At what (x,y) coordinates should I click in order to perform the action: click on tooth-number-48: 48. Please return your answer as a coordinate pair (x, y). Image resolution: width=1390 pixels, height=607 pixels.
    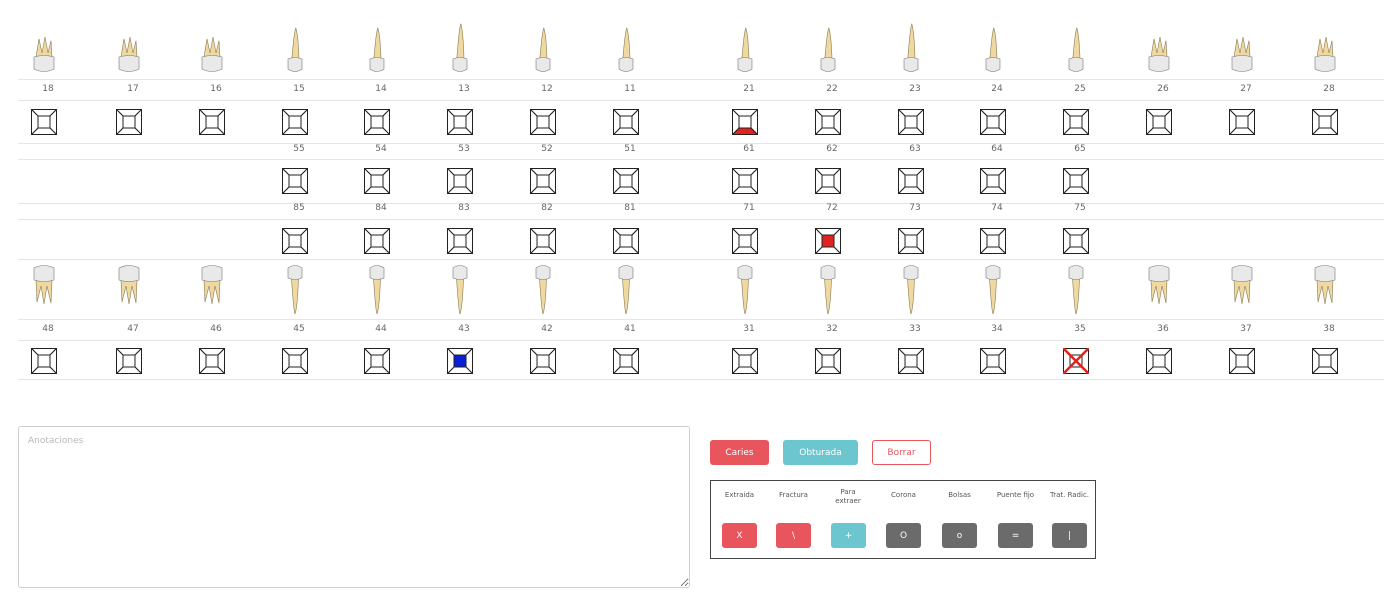
    Looking at the image, I should click on (48, 329).